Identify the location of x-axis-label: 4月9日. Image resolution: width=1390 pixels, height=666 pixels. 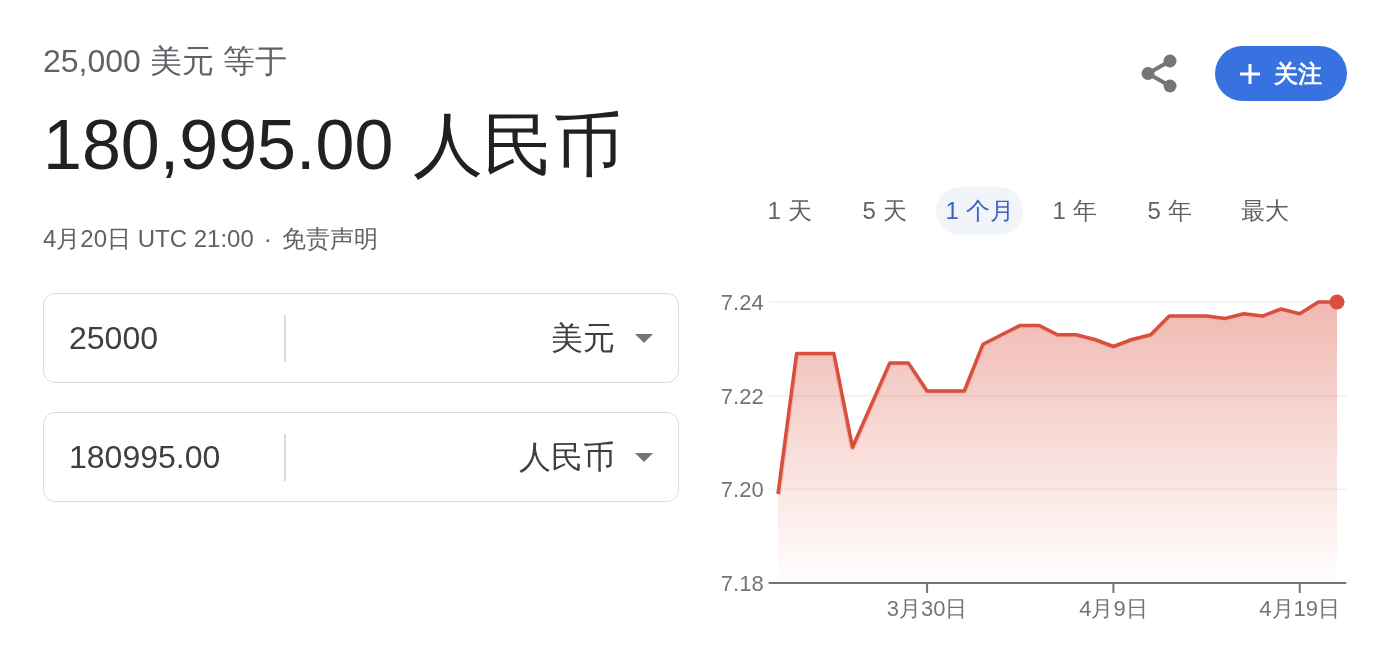
(1113, 608).